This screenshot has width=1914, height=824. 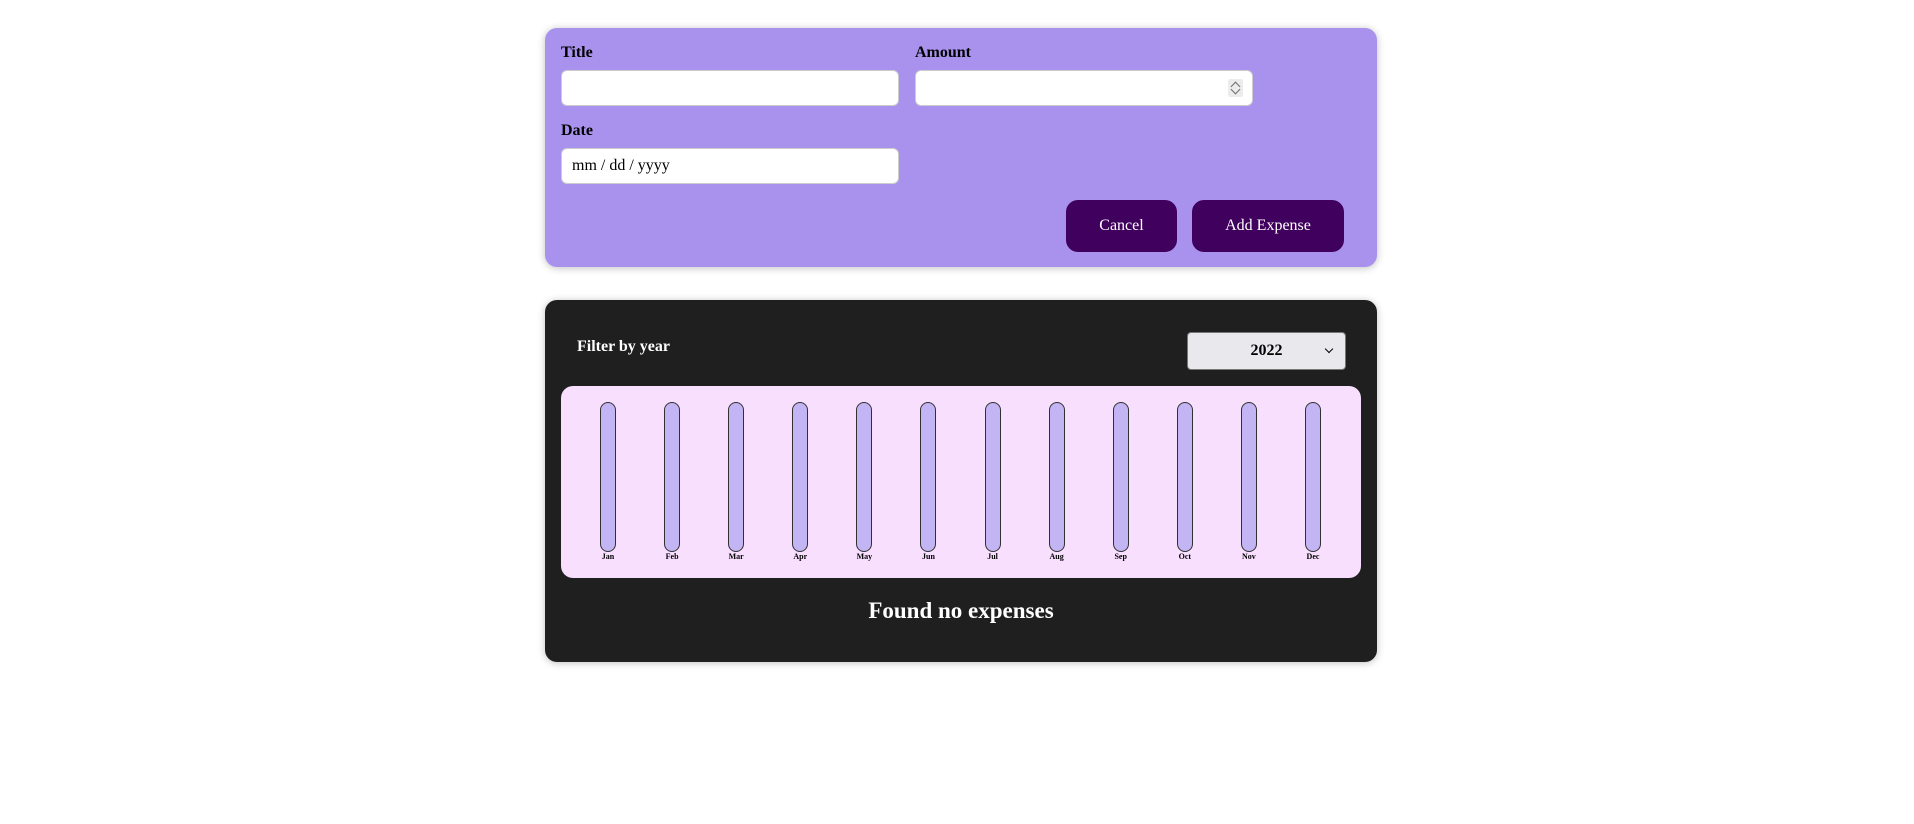 I want to click on expenses-chart: Jan Feb Mar Apr May Jun Jul Aug Sep Oct Nov Dec, so click(x=961, y=482).